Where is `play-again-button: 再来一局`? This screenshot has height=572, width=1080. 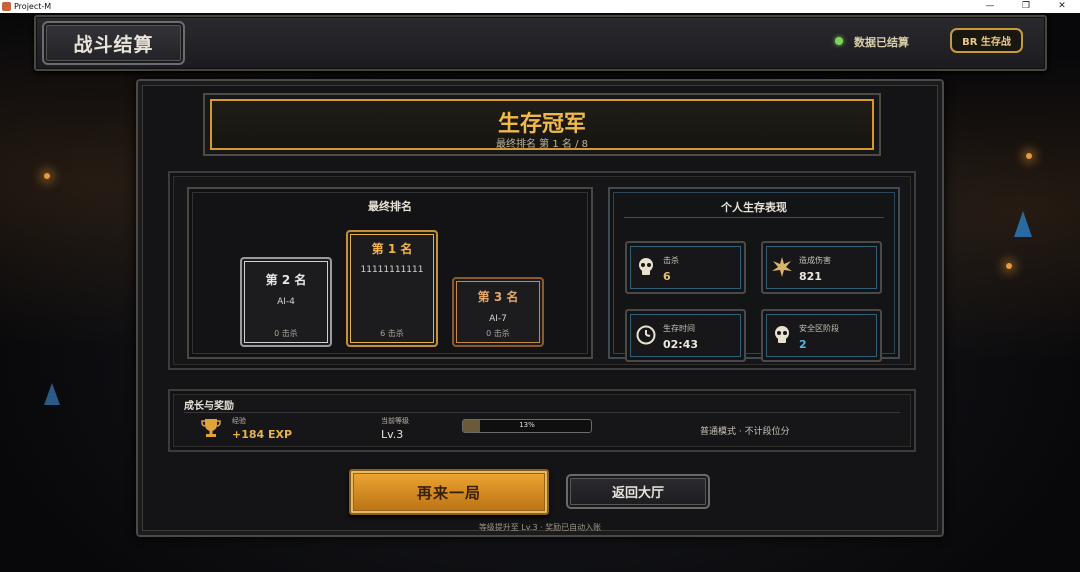
play-again-button: 再来一局 is located at coordinates (449, 492).